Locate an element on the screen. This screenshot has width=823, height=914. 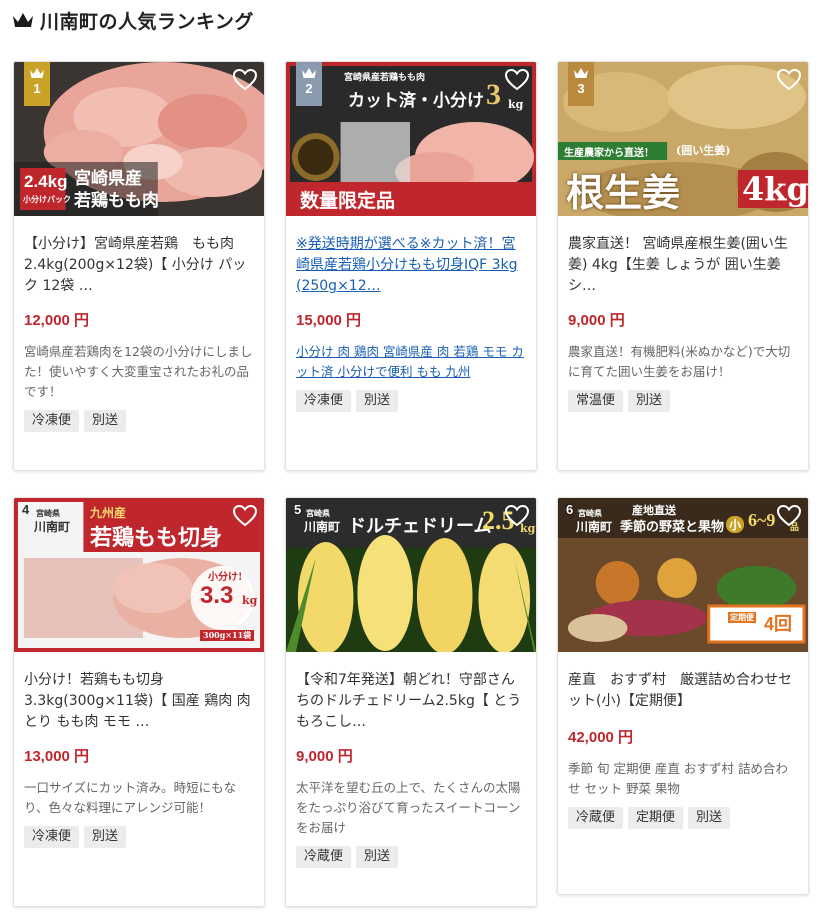
product-tags: 冷蔵便 定期便 別送 is located at coordinates (683, 818).